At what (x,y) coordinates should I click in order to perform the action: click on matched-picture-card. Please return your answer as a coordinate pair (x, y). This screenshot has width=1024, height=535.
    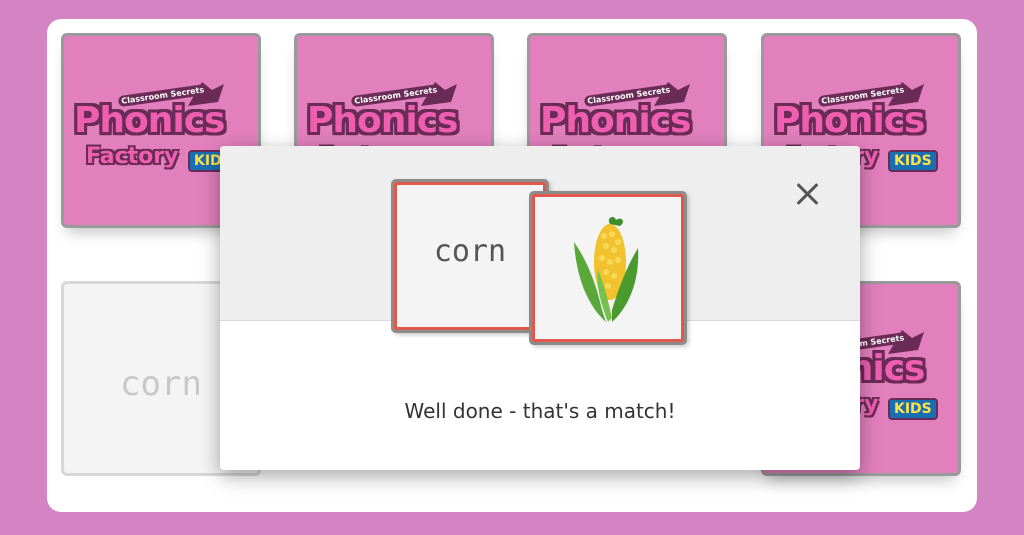
    Looking at the image, I should click on (608, 268).